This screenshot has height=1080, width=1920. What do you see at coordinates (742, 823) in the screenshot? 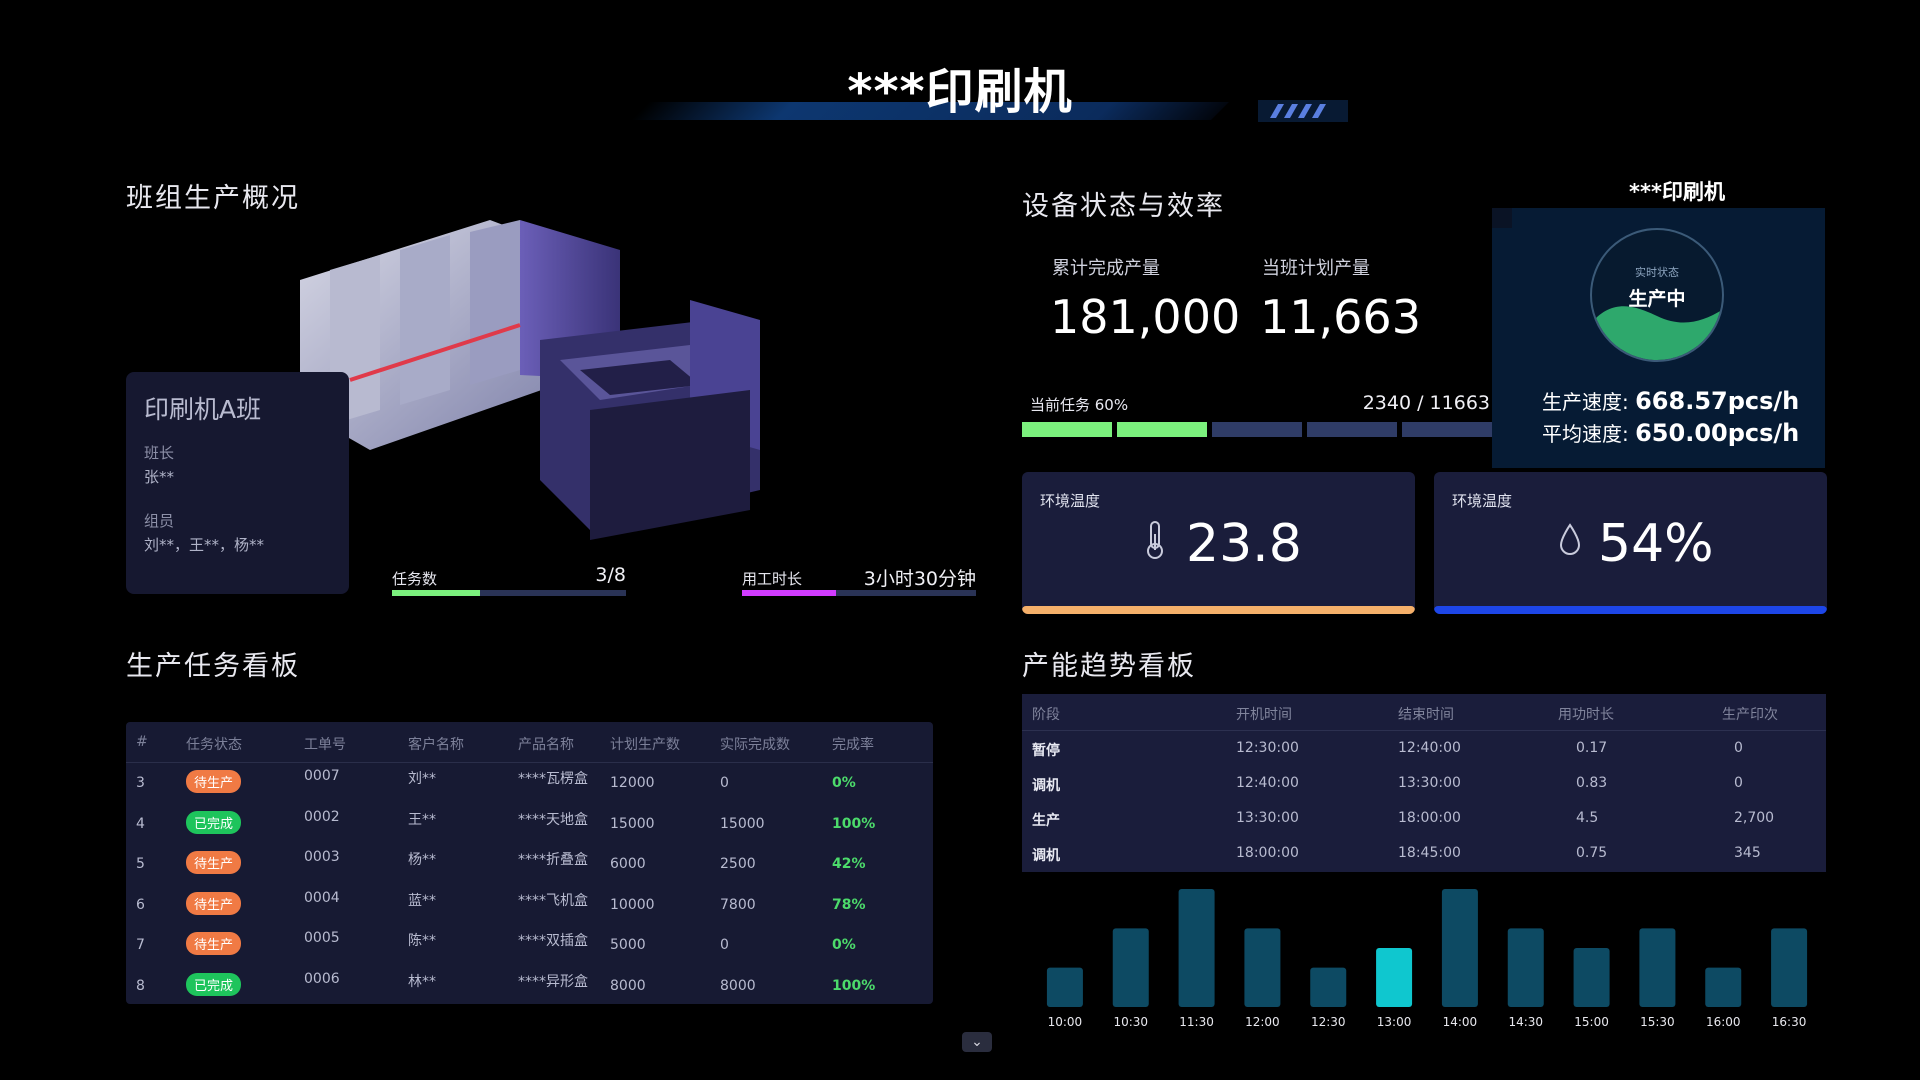
I see `actual-quantity: 15000` at bounding box center [742, 823].